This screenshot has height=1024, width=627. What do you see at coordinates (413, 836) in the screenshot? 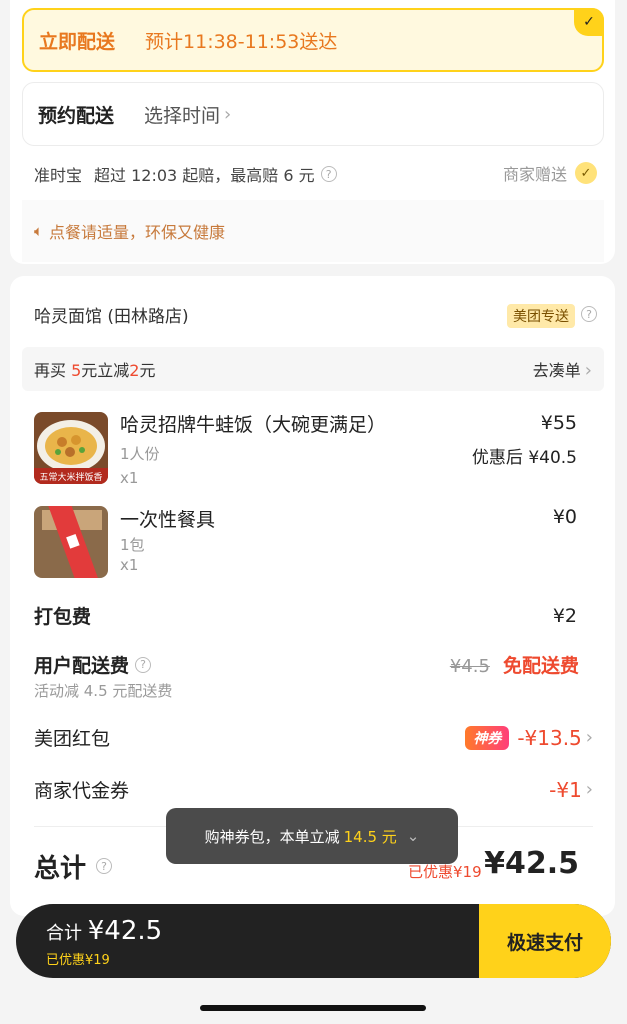
I see `chevron-double-down-icon: ⌄` at bounding box center [413, 836].